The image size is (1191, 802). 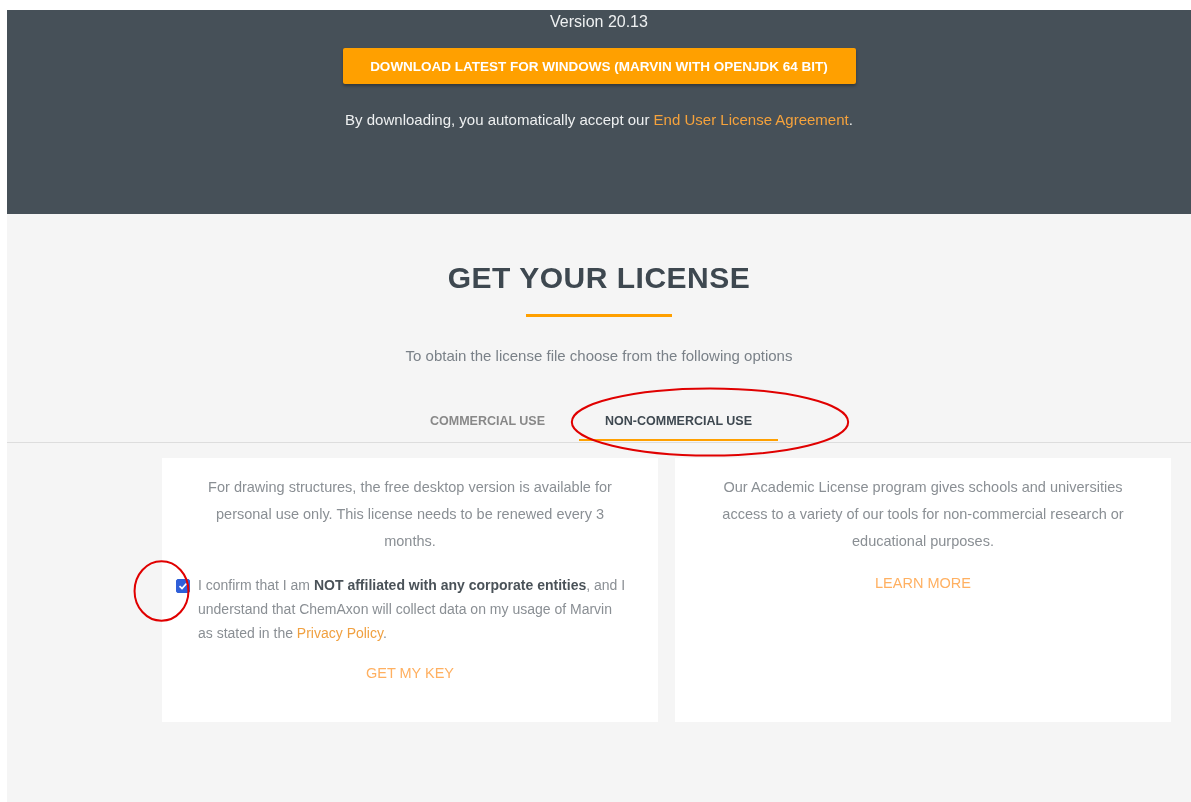 I want to click on version-text: Version 20.13, so click(x=599, y=22).